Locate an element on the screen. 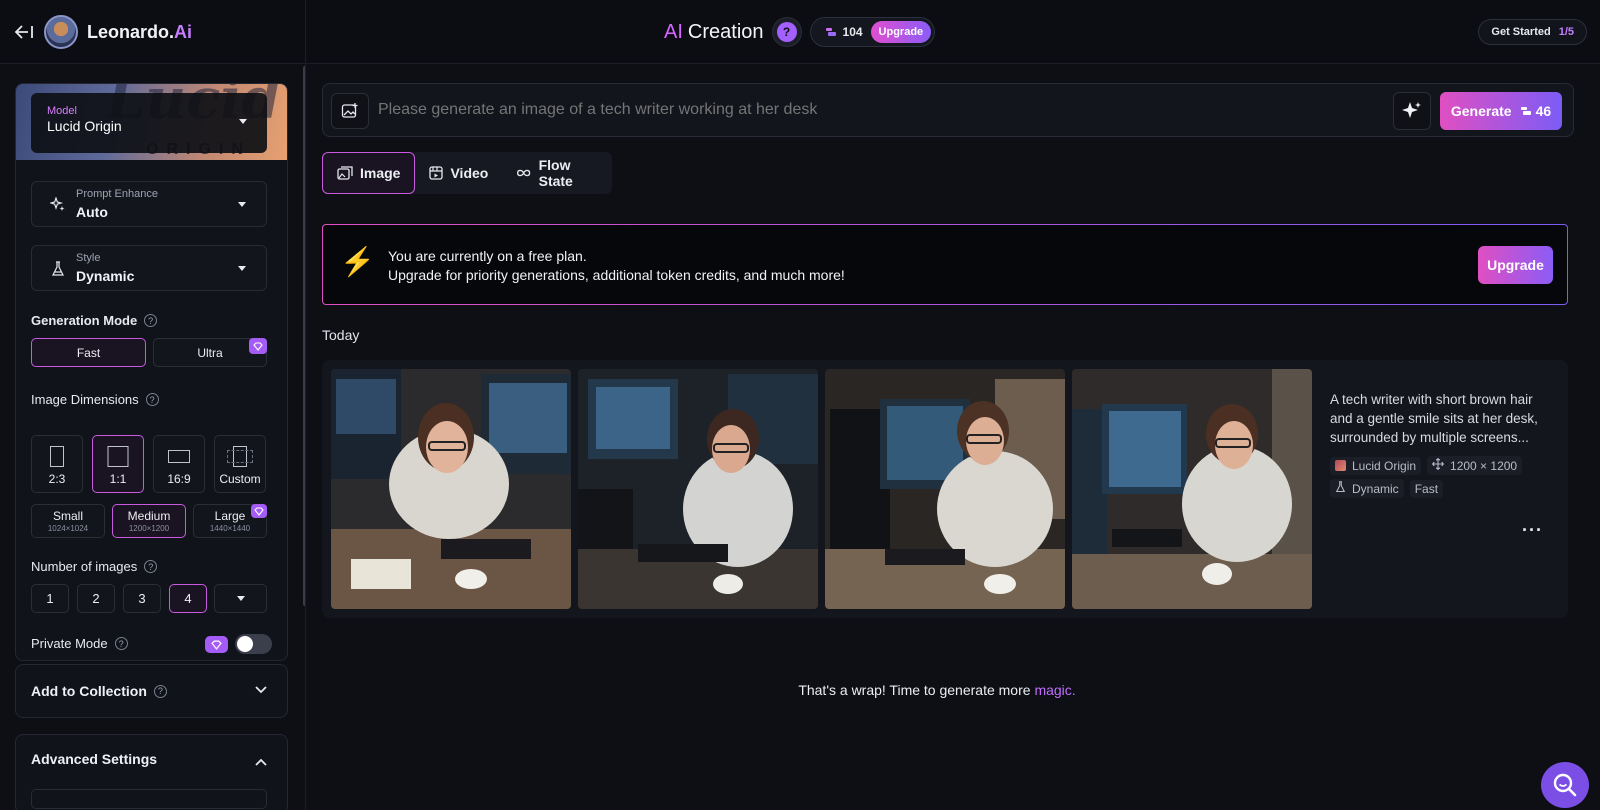 This screenshot has width=1600, height=810. lightning-icon: ⚡ is located at coordinates (357, 261).